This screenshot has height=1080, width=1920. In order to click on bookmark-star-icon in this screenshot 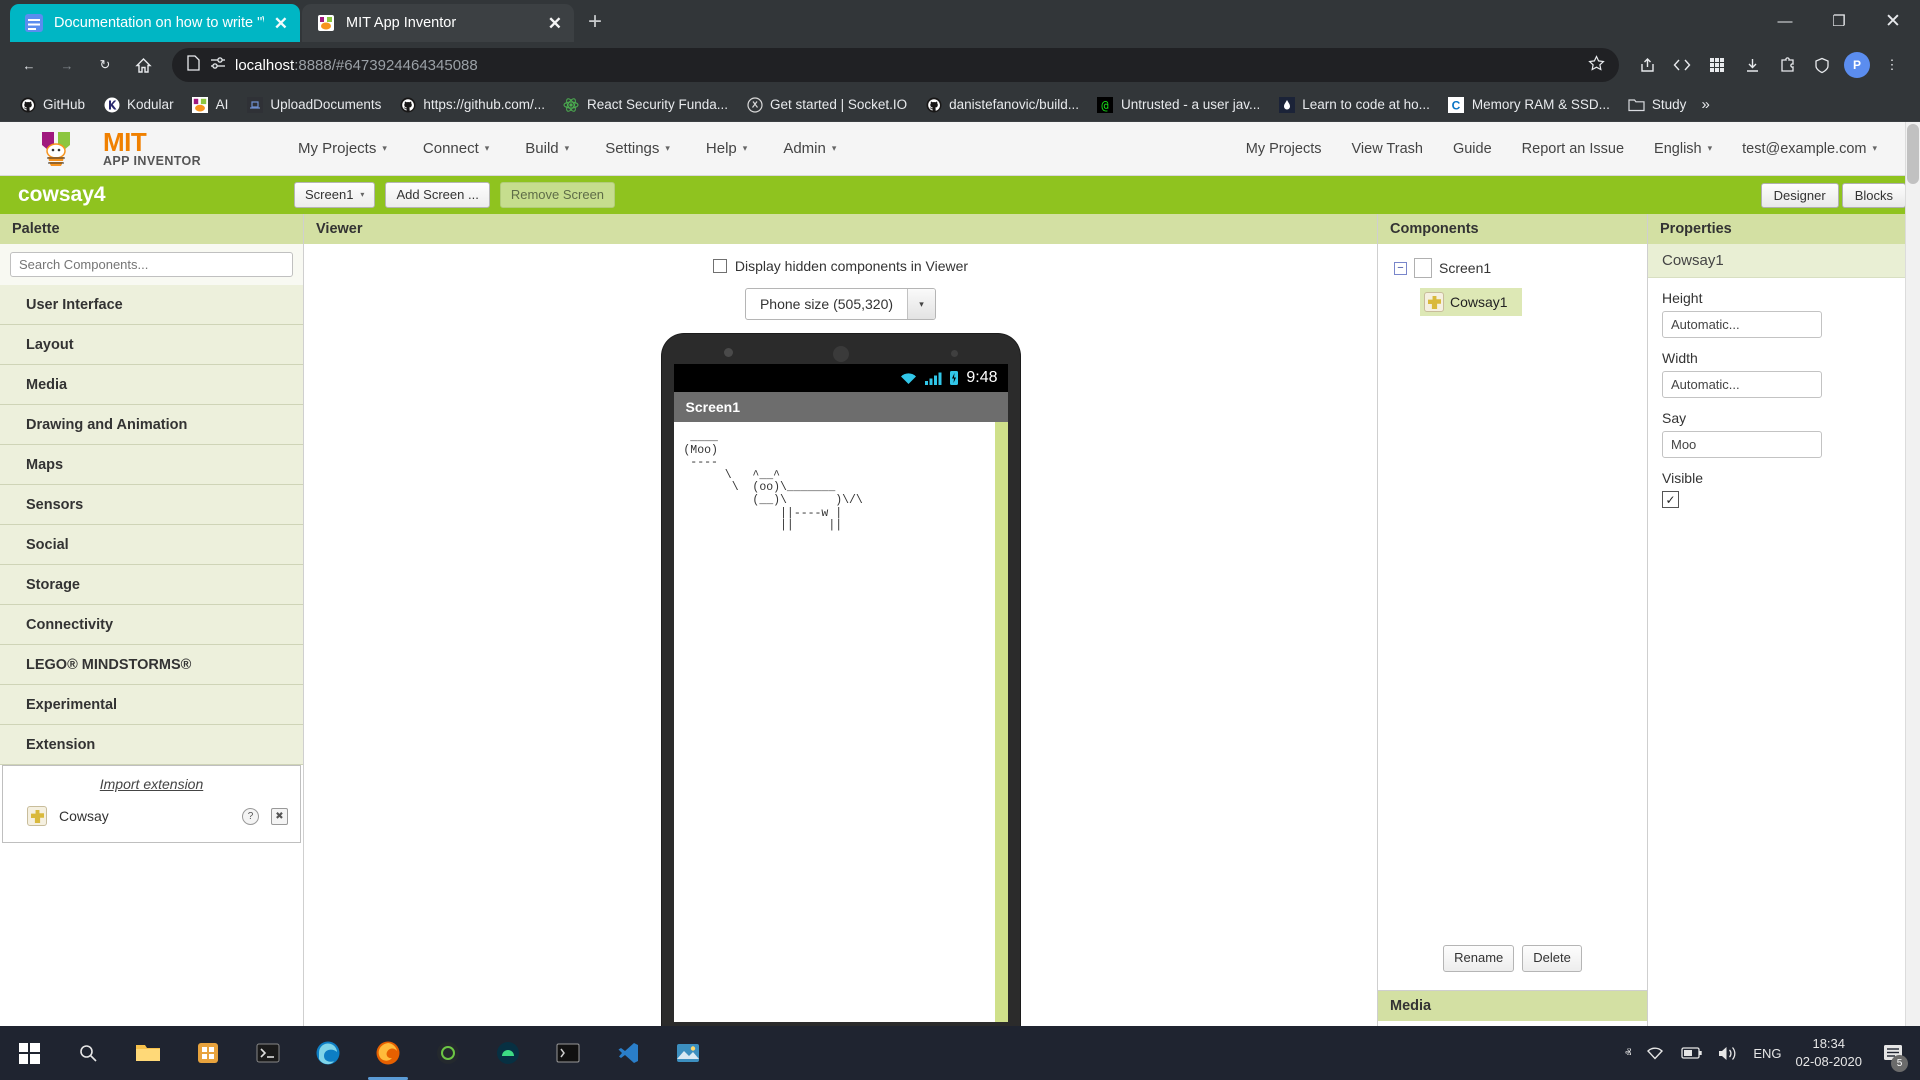, I will do `click(1596, 65)`.